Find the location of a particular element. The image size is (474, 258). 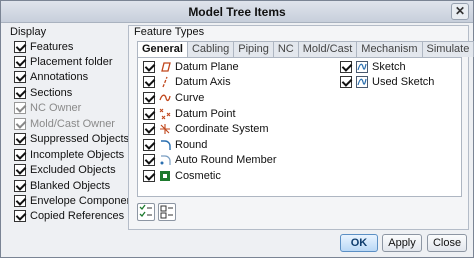

checkbox-label: Incomplete Objects is located at coordinates (77, 154).